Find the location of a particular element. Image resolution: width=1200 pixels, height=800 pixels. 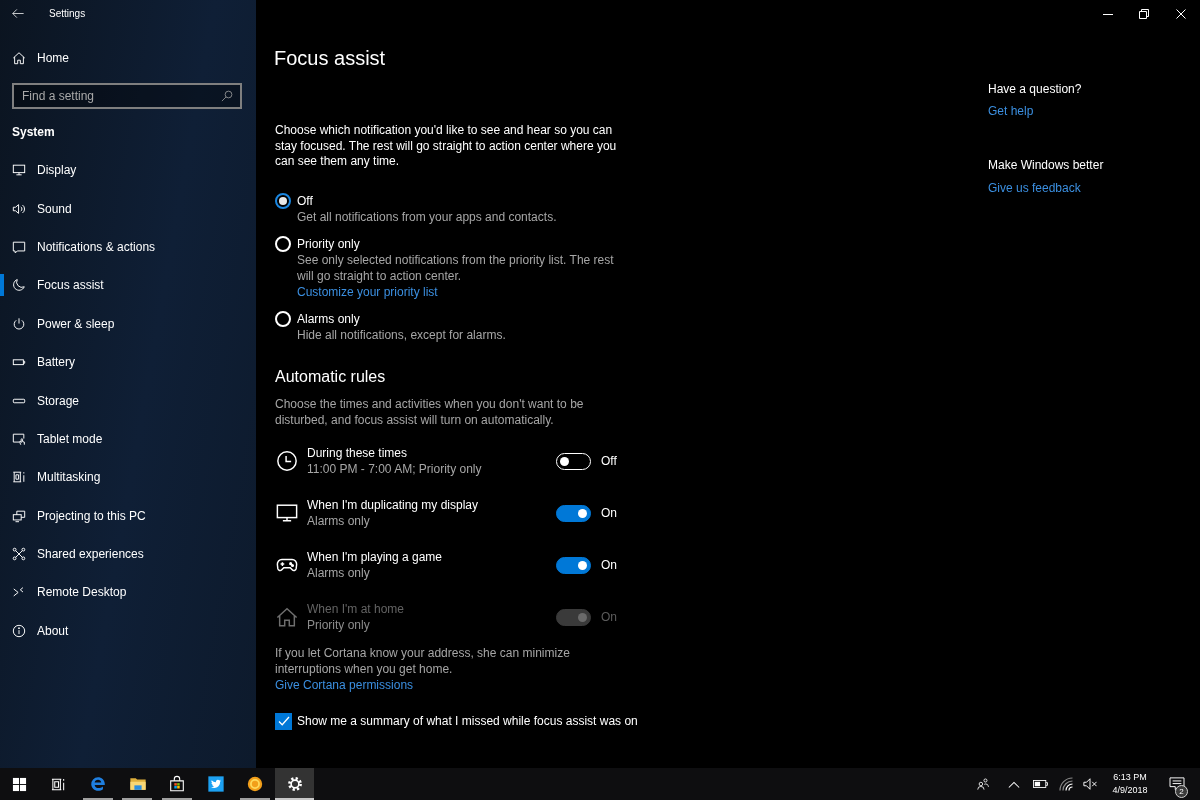

nav-item: Shared experiences is located at coordinates (76, 554).